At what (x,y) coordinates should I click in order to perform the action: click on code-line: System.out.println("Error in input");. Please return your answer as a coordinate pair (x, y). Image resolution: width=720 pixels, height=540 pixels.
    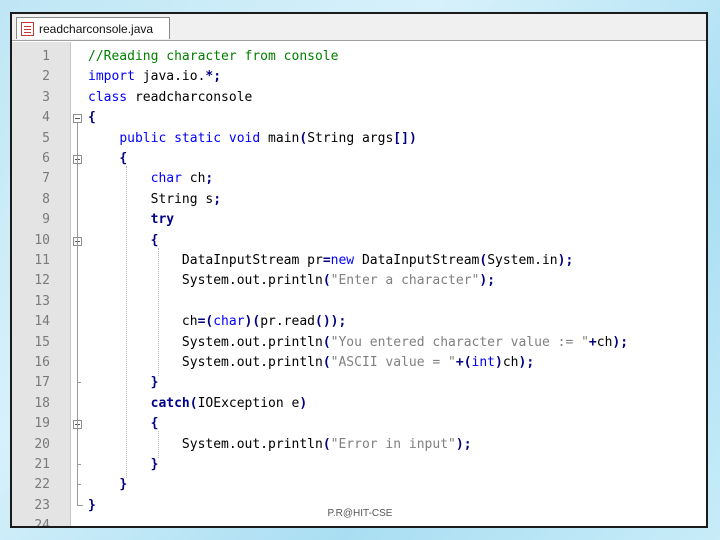
    Looking at the image, I should click on (280, 444).